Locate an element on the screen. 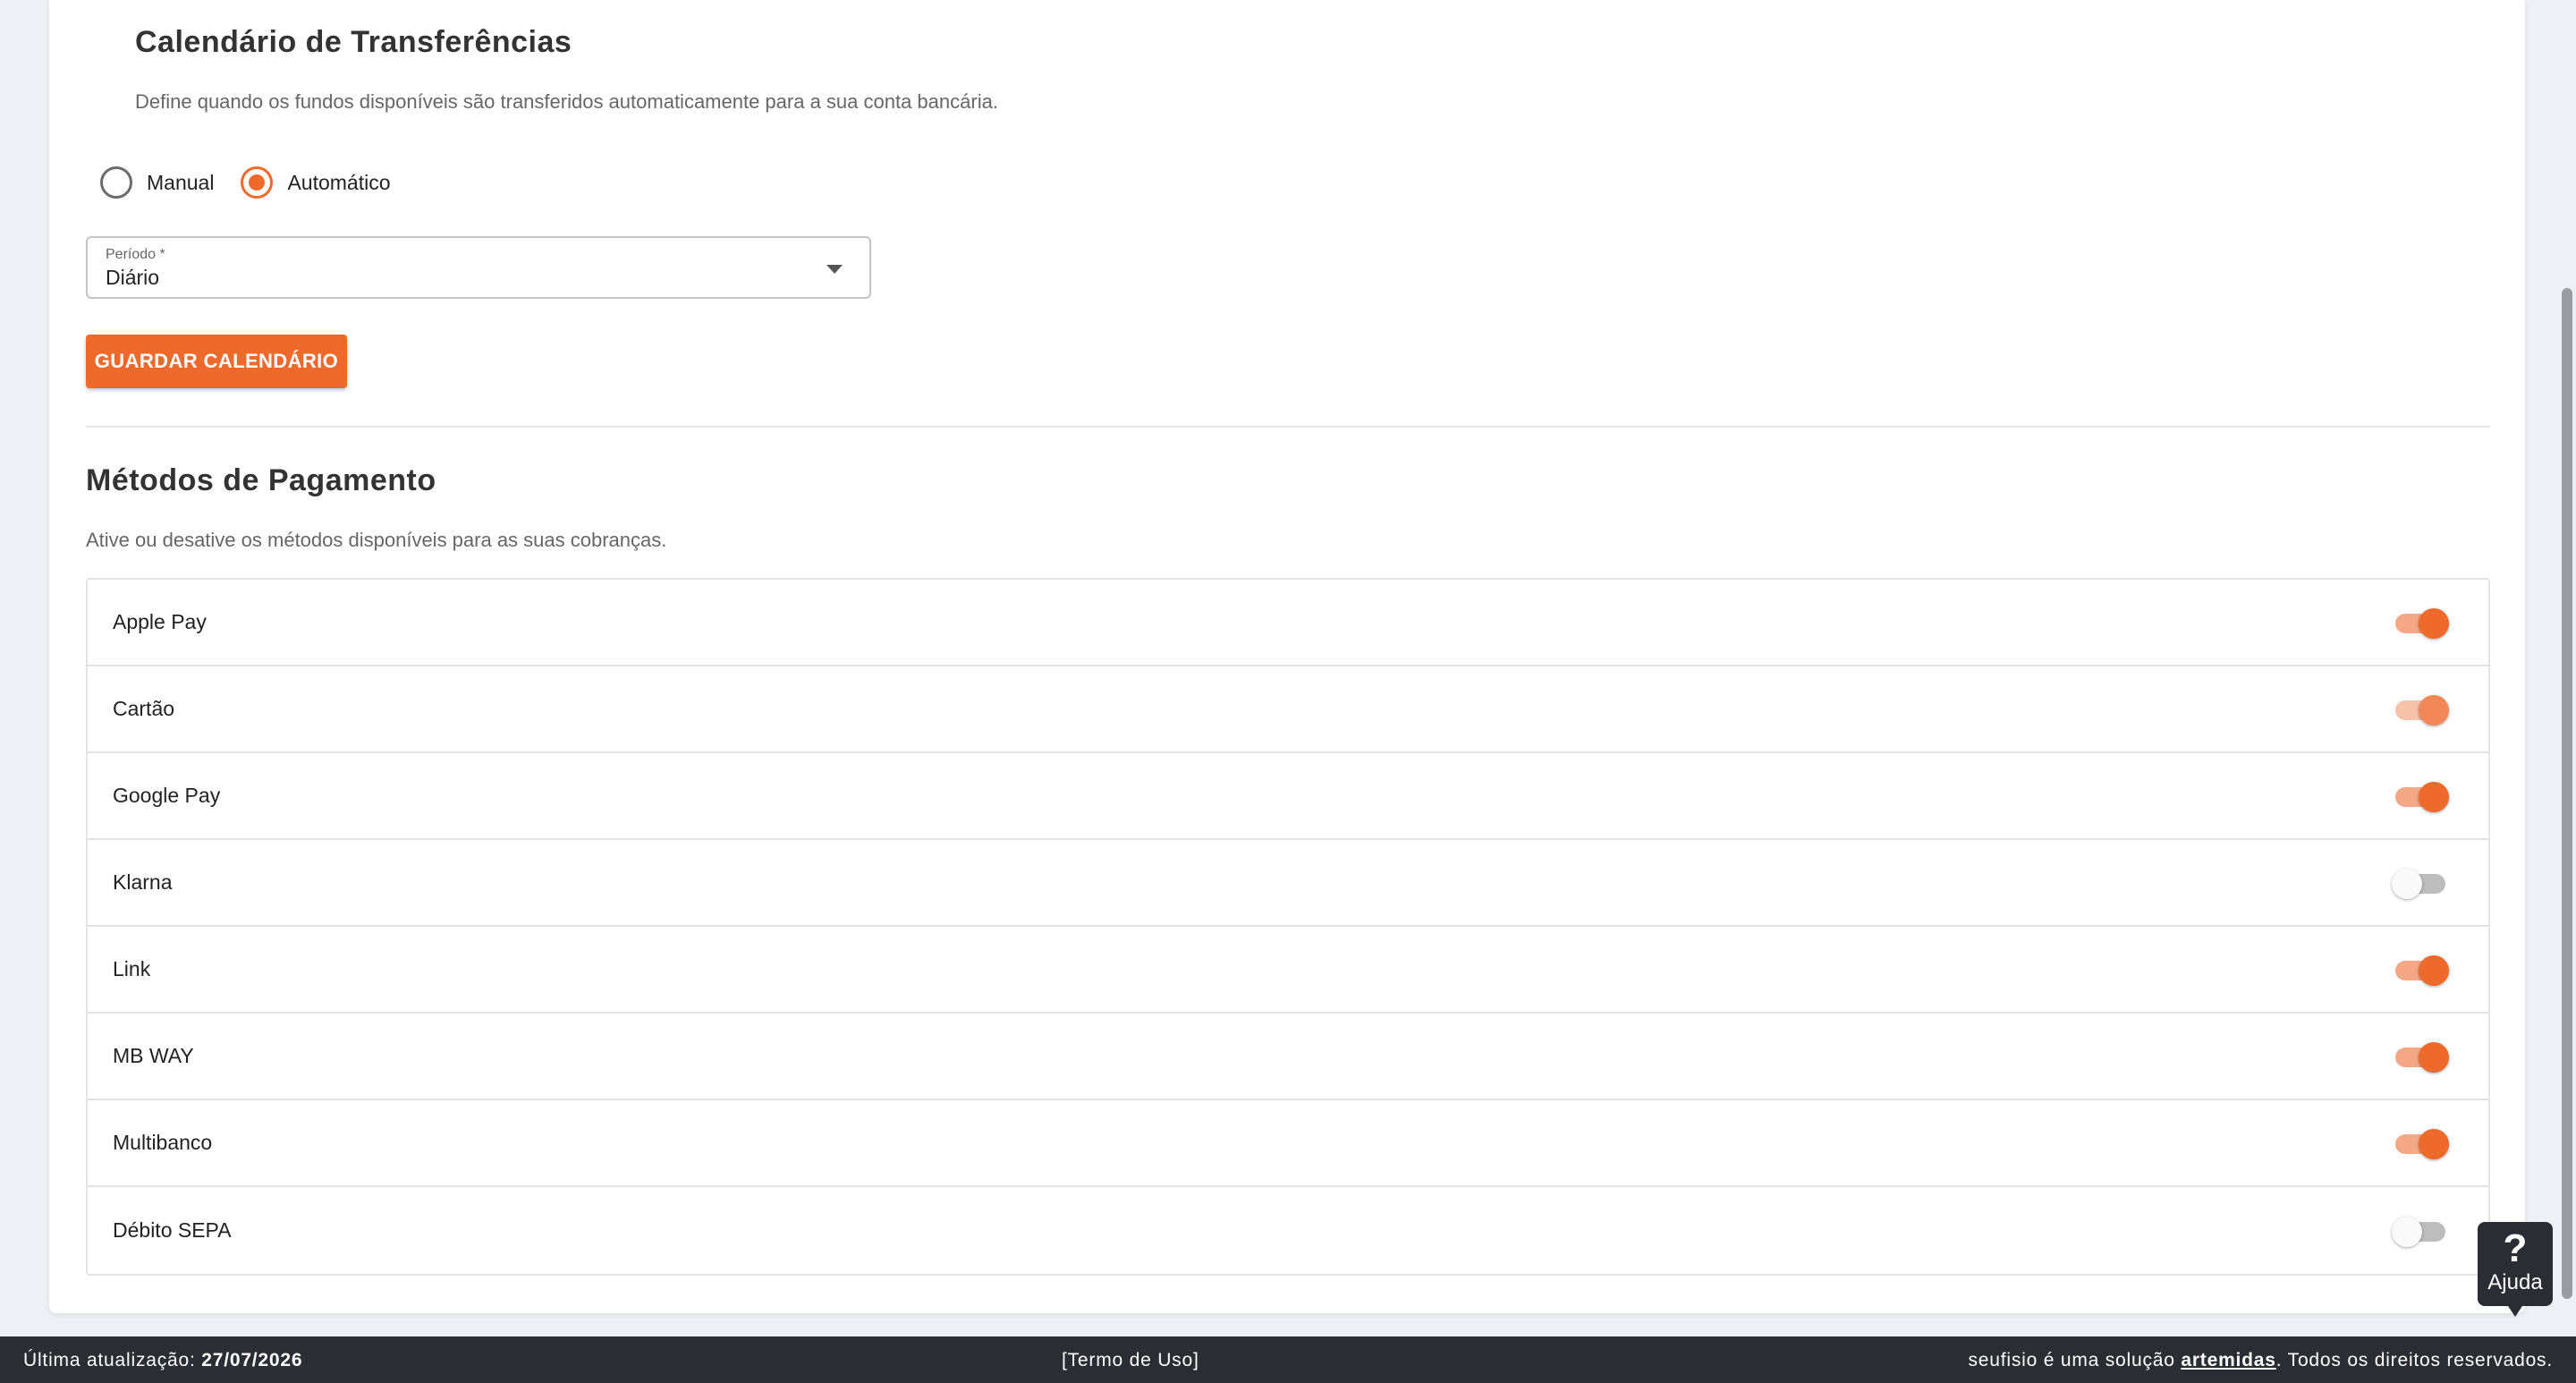 This screenshot has width=2576, height=1383. radio-automatic-label: Automático is located at coordinates (339, 182).